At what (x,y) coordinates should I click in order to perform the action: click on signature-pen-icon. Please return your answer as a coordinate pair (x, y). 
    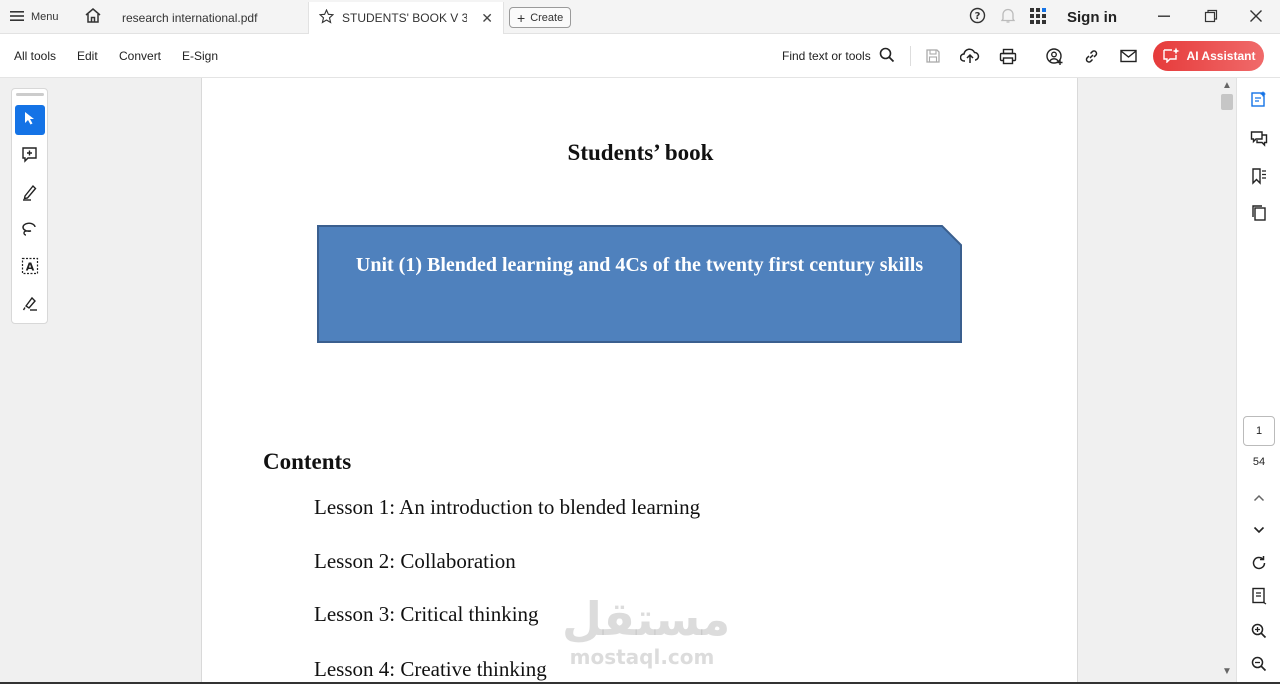
    Looking at the image, I should click on (30, 305).